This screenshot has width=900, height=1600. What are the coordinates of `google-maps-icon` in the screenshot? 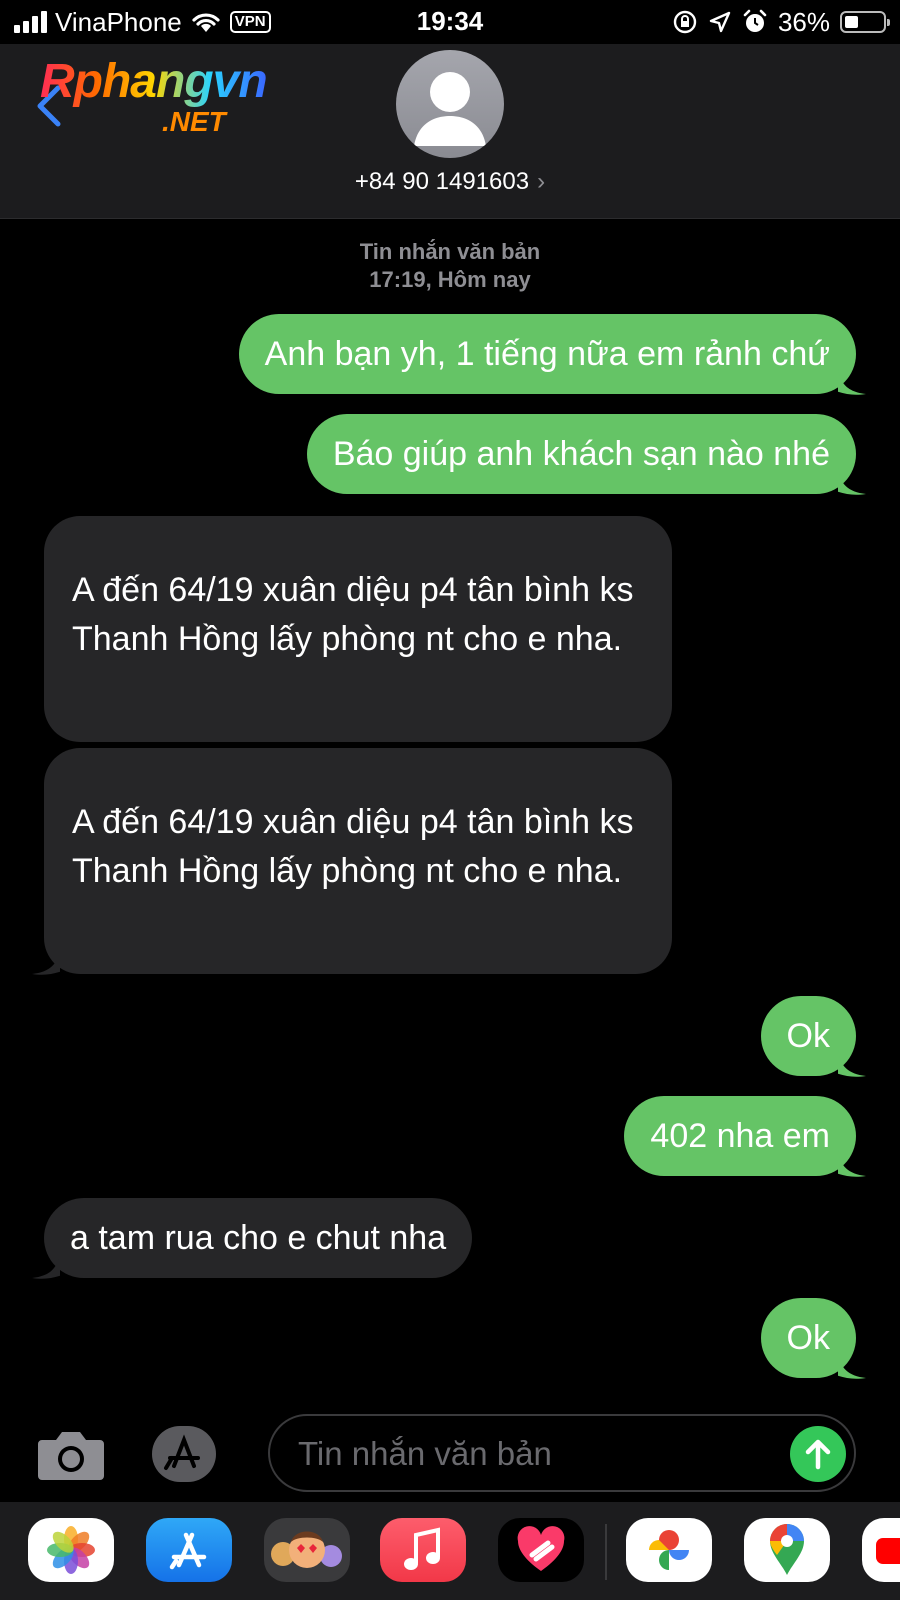 It's located at (787, 1549).